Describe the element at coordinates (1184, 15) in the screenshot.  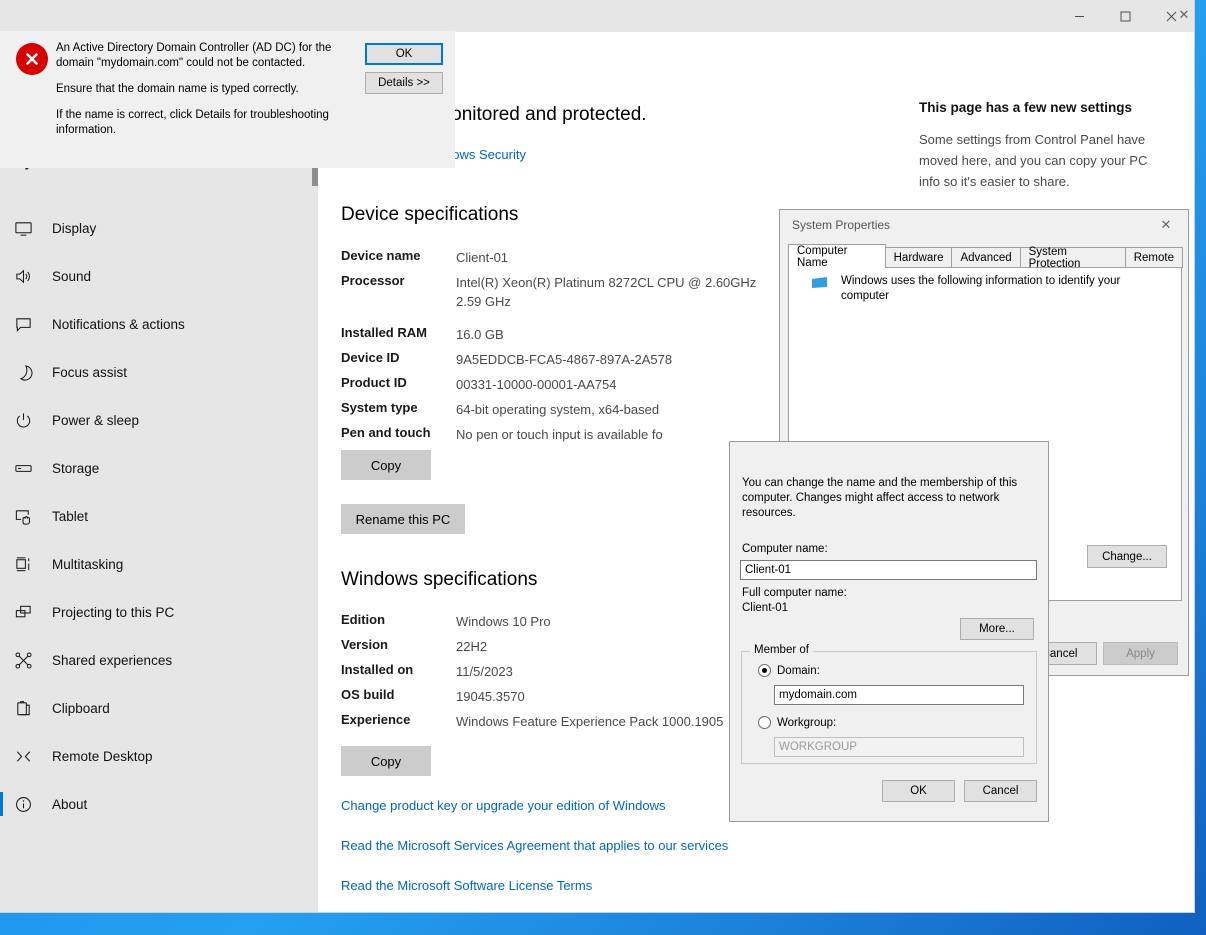
I see `error-dialog-close-icon: ✕` at that location.